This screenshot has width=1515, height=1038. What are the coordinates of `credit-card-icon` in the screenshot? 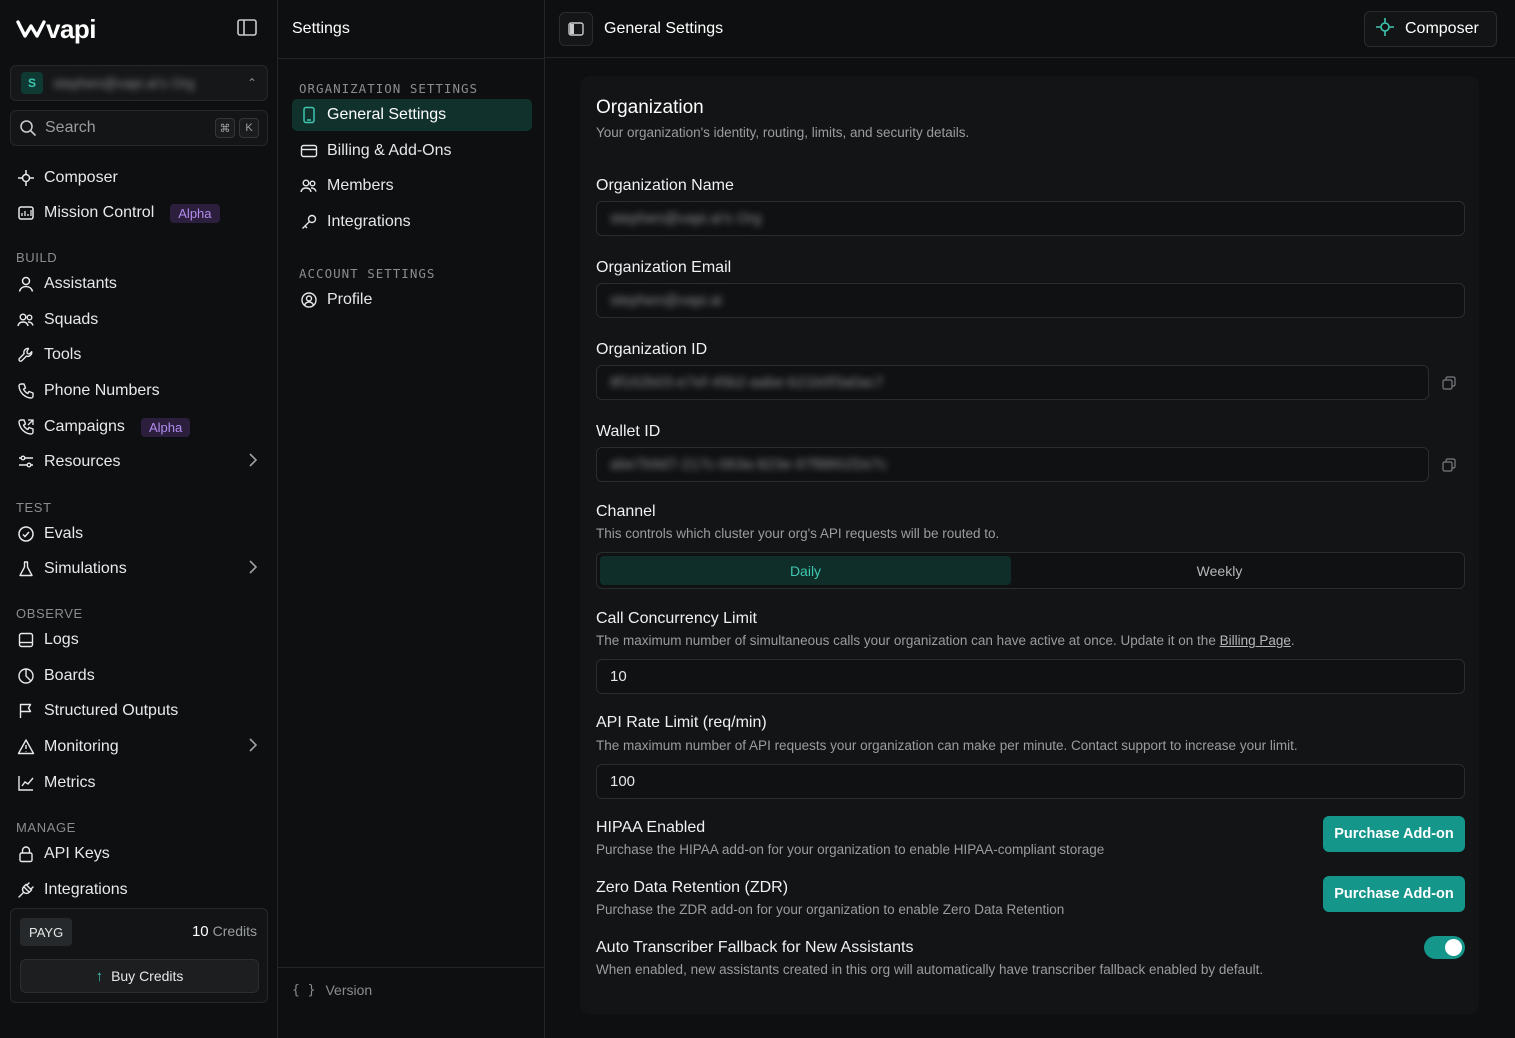 It's located at (309, 151).